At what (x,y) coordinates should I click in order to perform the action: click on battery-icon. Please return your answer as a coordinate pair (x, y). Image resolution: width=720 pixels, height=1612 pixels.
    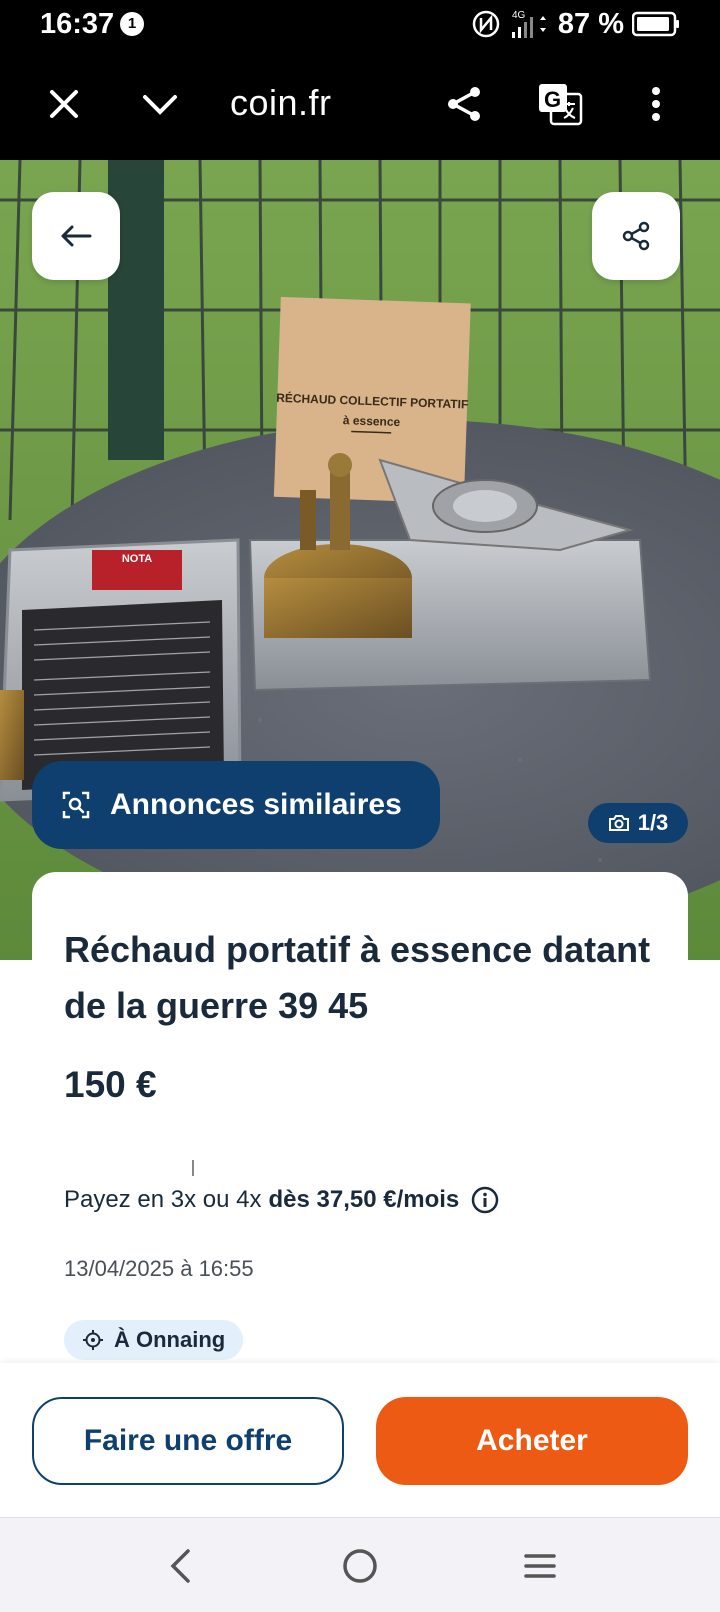
    Looking at the image, I should click on (655, 24).